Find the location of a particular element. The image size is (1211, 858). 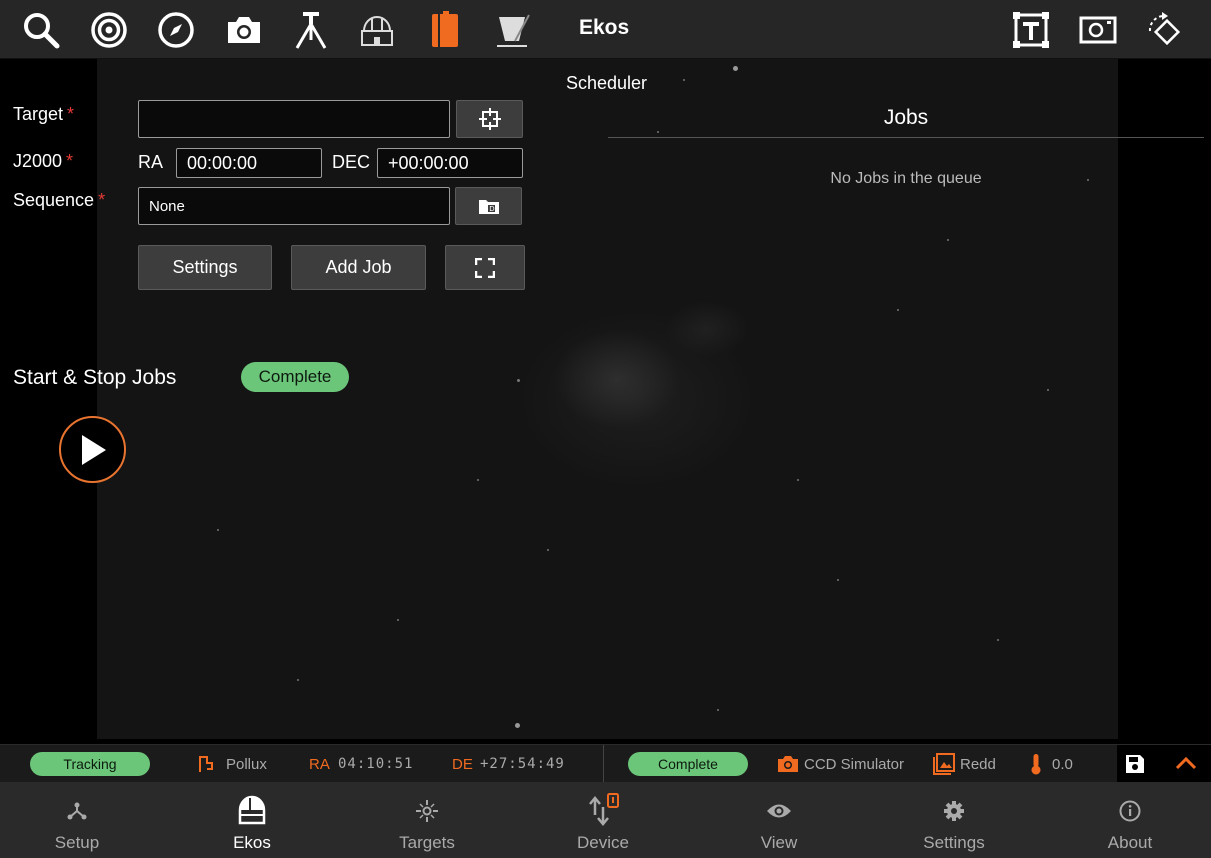

save-area is located at coordinates (1164, 764).